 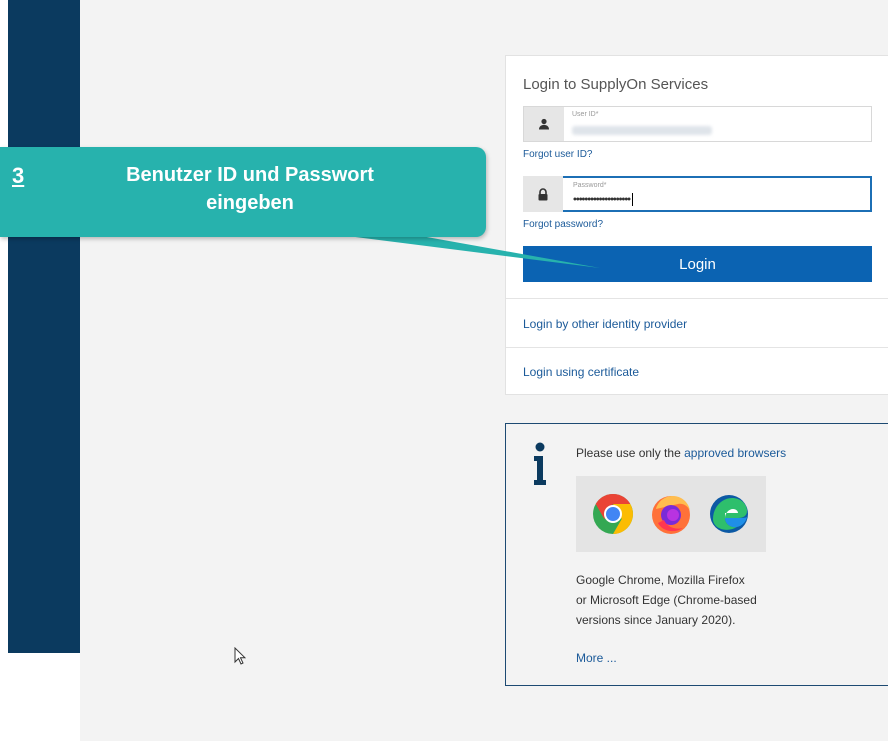 What do you see at coordinates (590, 185) in the screenshot?
I see `password-label: Password*` at bounding box center [590, 185].